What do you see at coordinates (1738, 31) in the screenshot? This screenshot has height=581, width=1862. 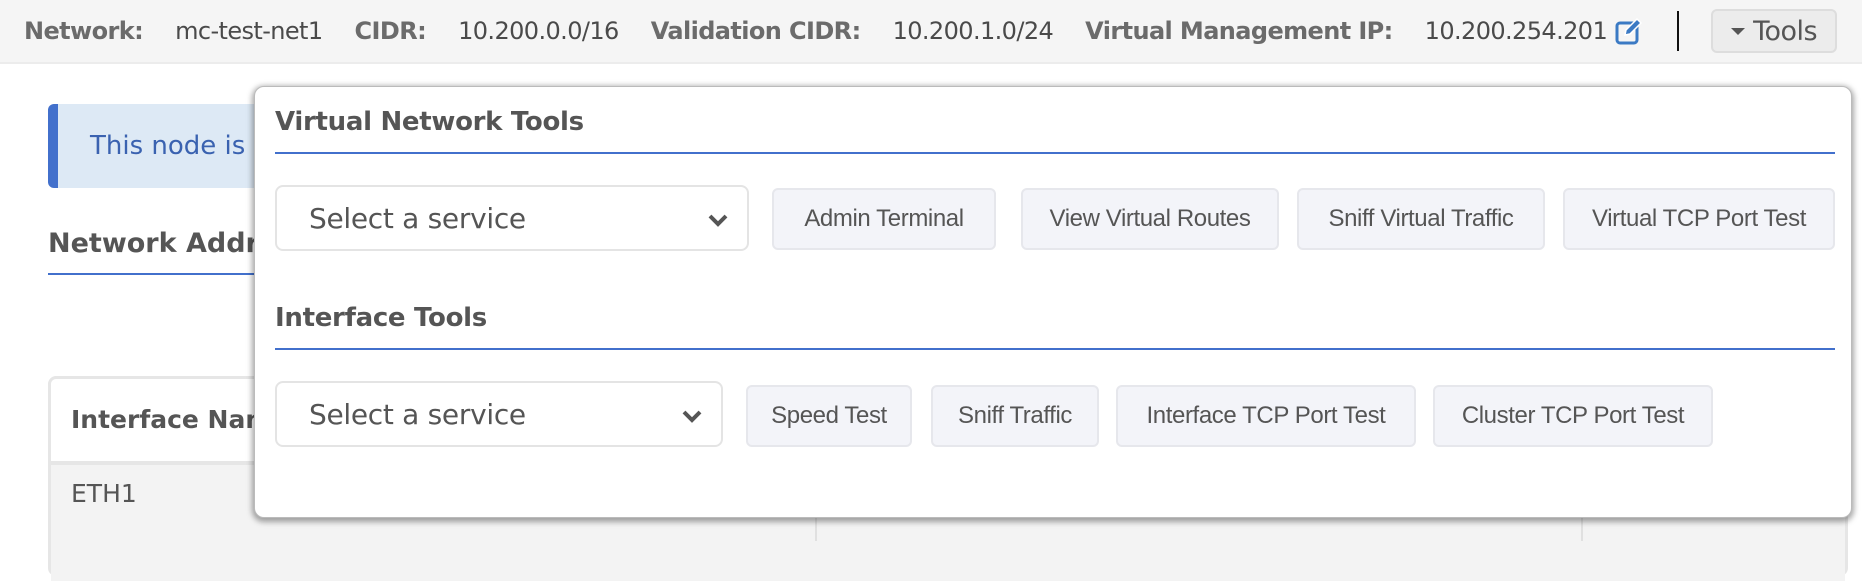 I see `caret-down-icon` at bounding box center [1738, 31].